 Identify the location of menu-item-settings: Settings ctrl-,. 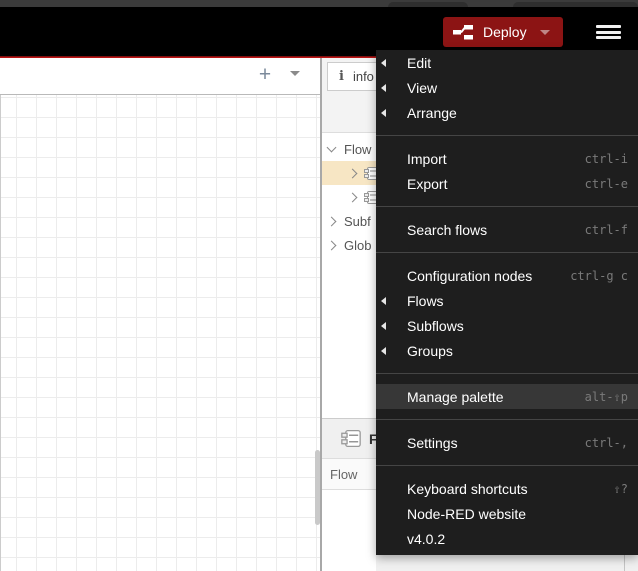
(507, 442).